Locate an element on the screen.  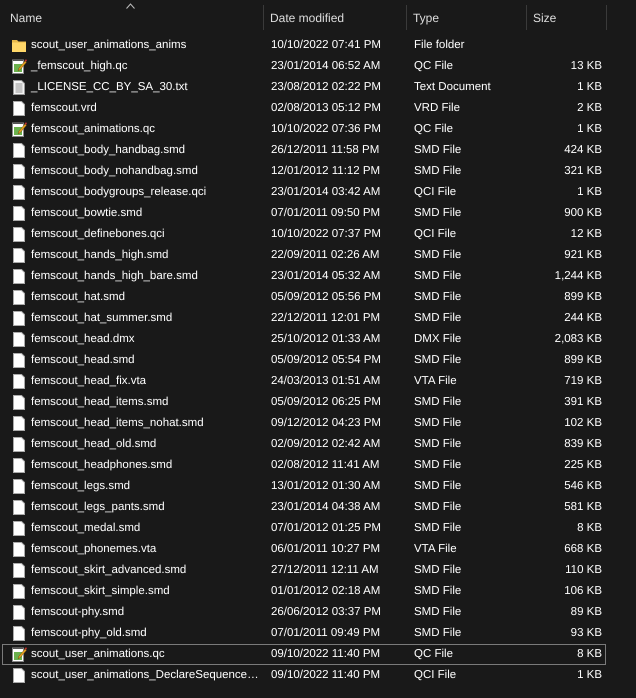
file-row: _femscout_high.qc 23/01/2014 06:52 AM QC File 13 KB is located at coordinates (304, 66).